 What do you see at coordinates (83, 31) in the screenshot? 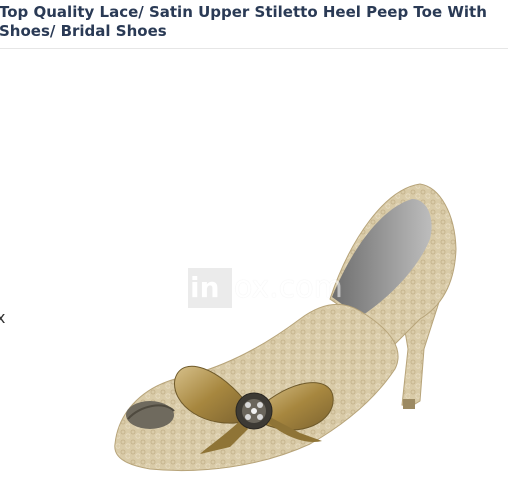
I see `product-title-line-2: Shoes/ Bridal Shoes` at bounding box center [83, 31].